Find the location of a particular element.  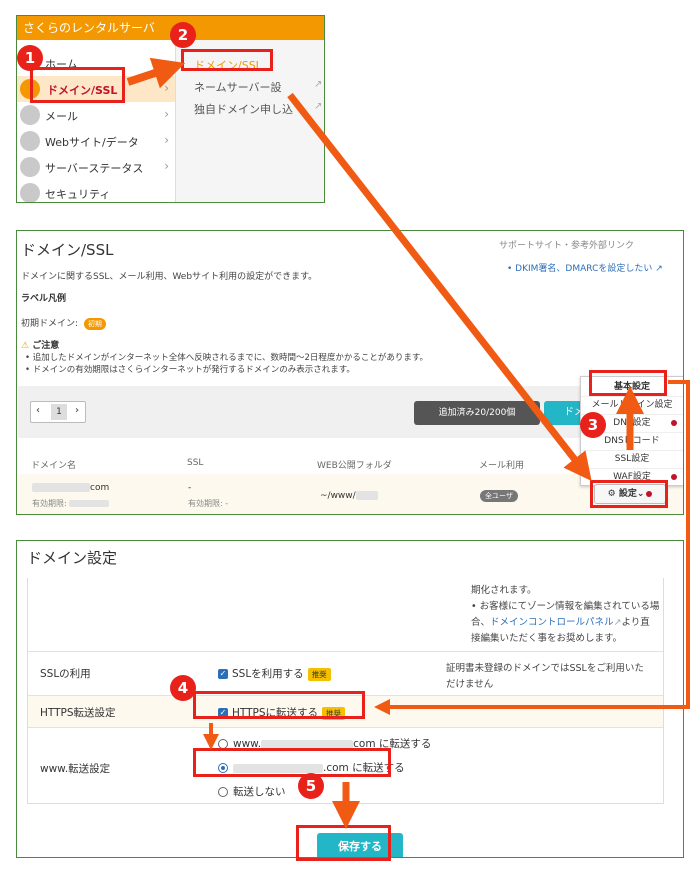

step-5-badge: 5 is located at coordinates (311, 786).